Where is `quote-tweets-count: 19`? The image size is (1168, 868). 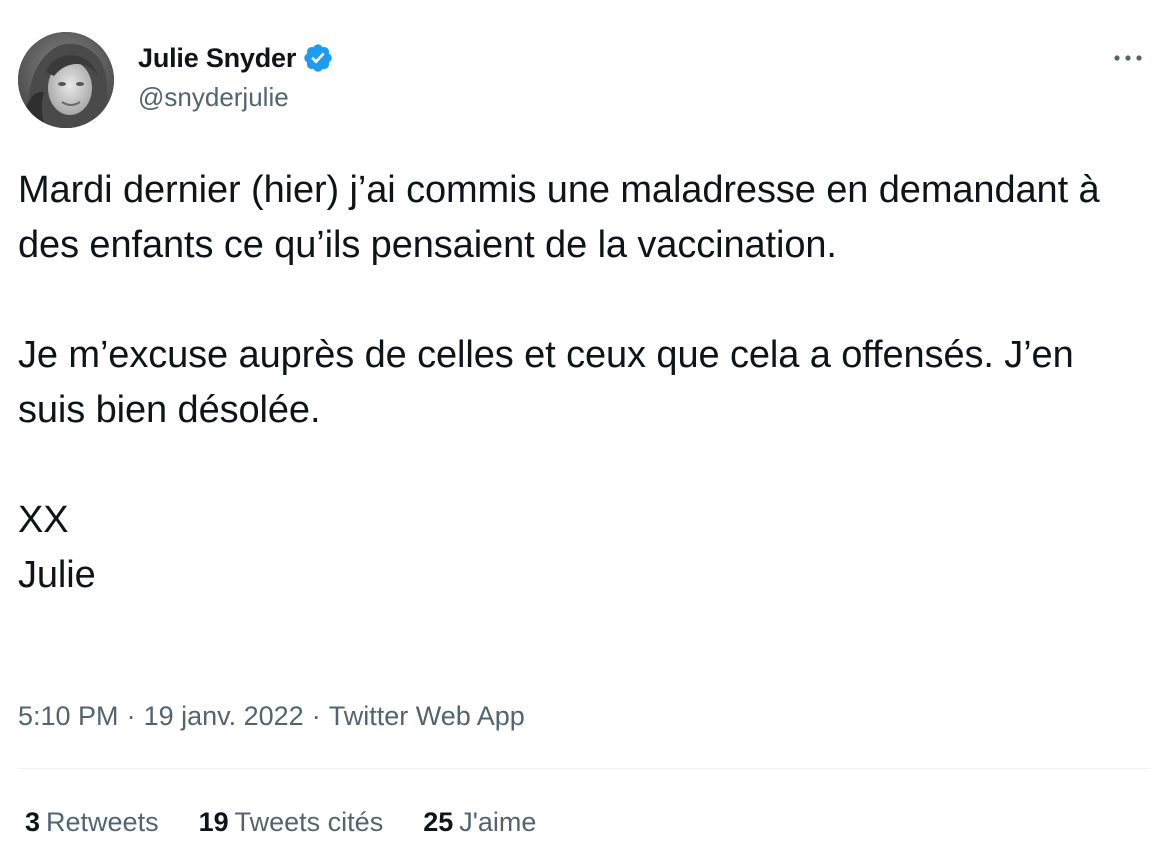
quote-tweets-count: 19 is located at coordinates (213, 821).